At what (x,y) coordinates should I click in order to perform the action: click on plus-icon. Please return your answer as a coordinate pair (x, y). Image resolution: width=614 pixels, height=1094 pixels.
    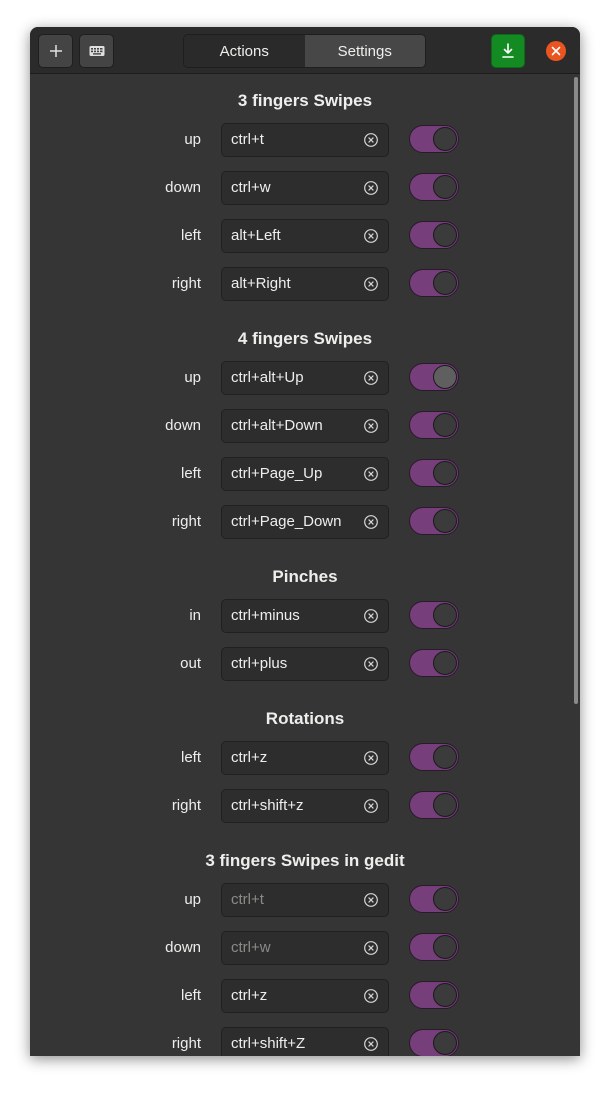
    Looking at the image, I should click on (55, 51).